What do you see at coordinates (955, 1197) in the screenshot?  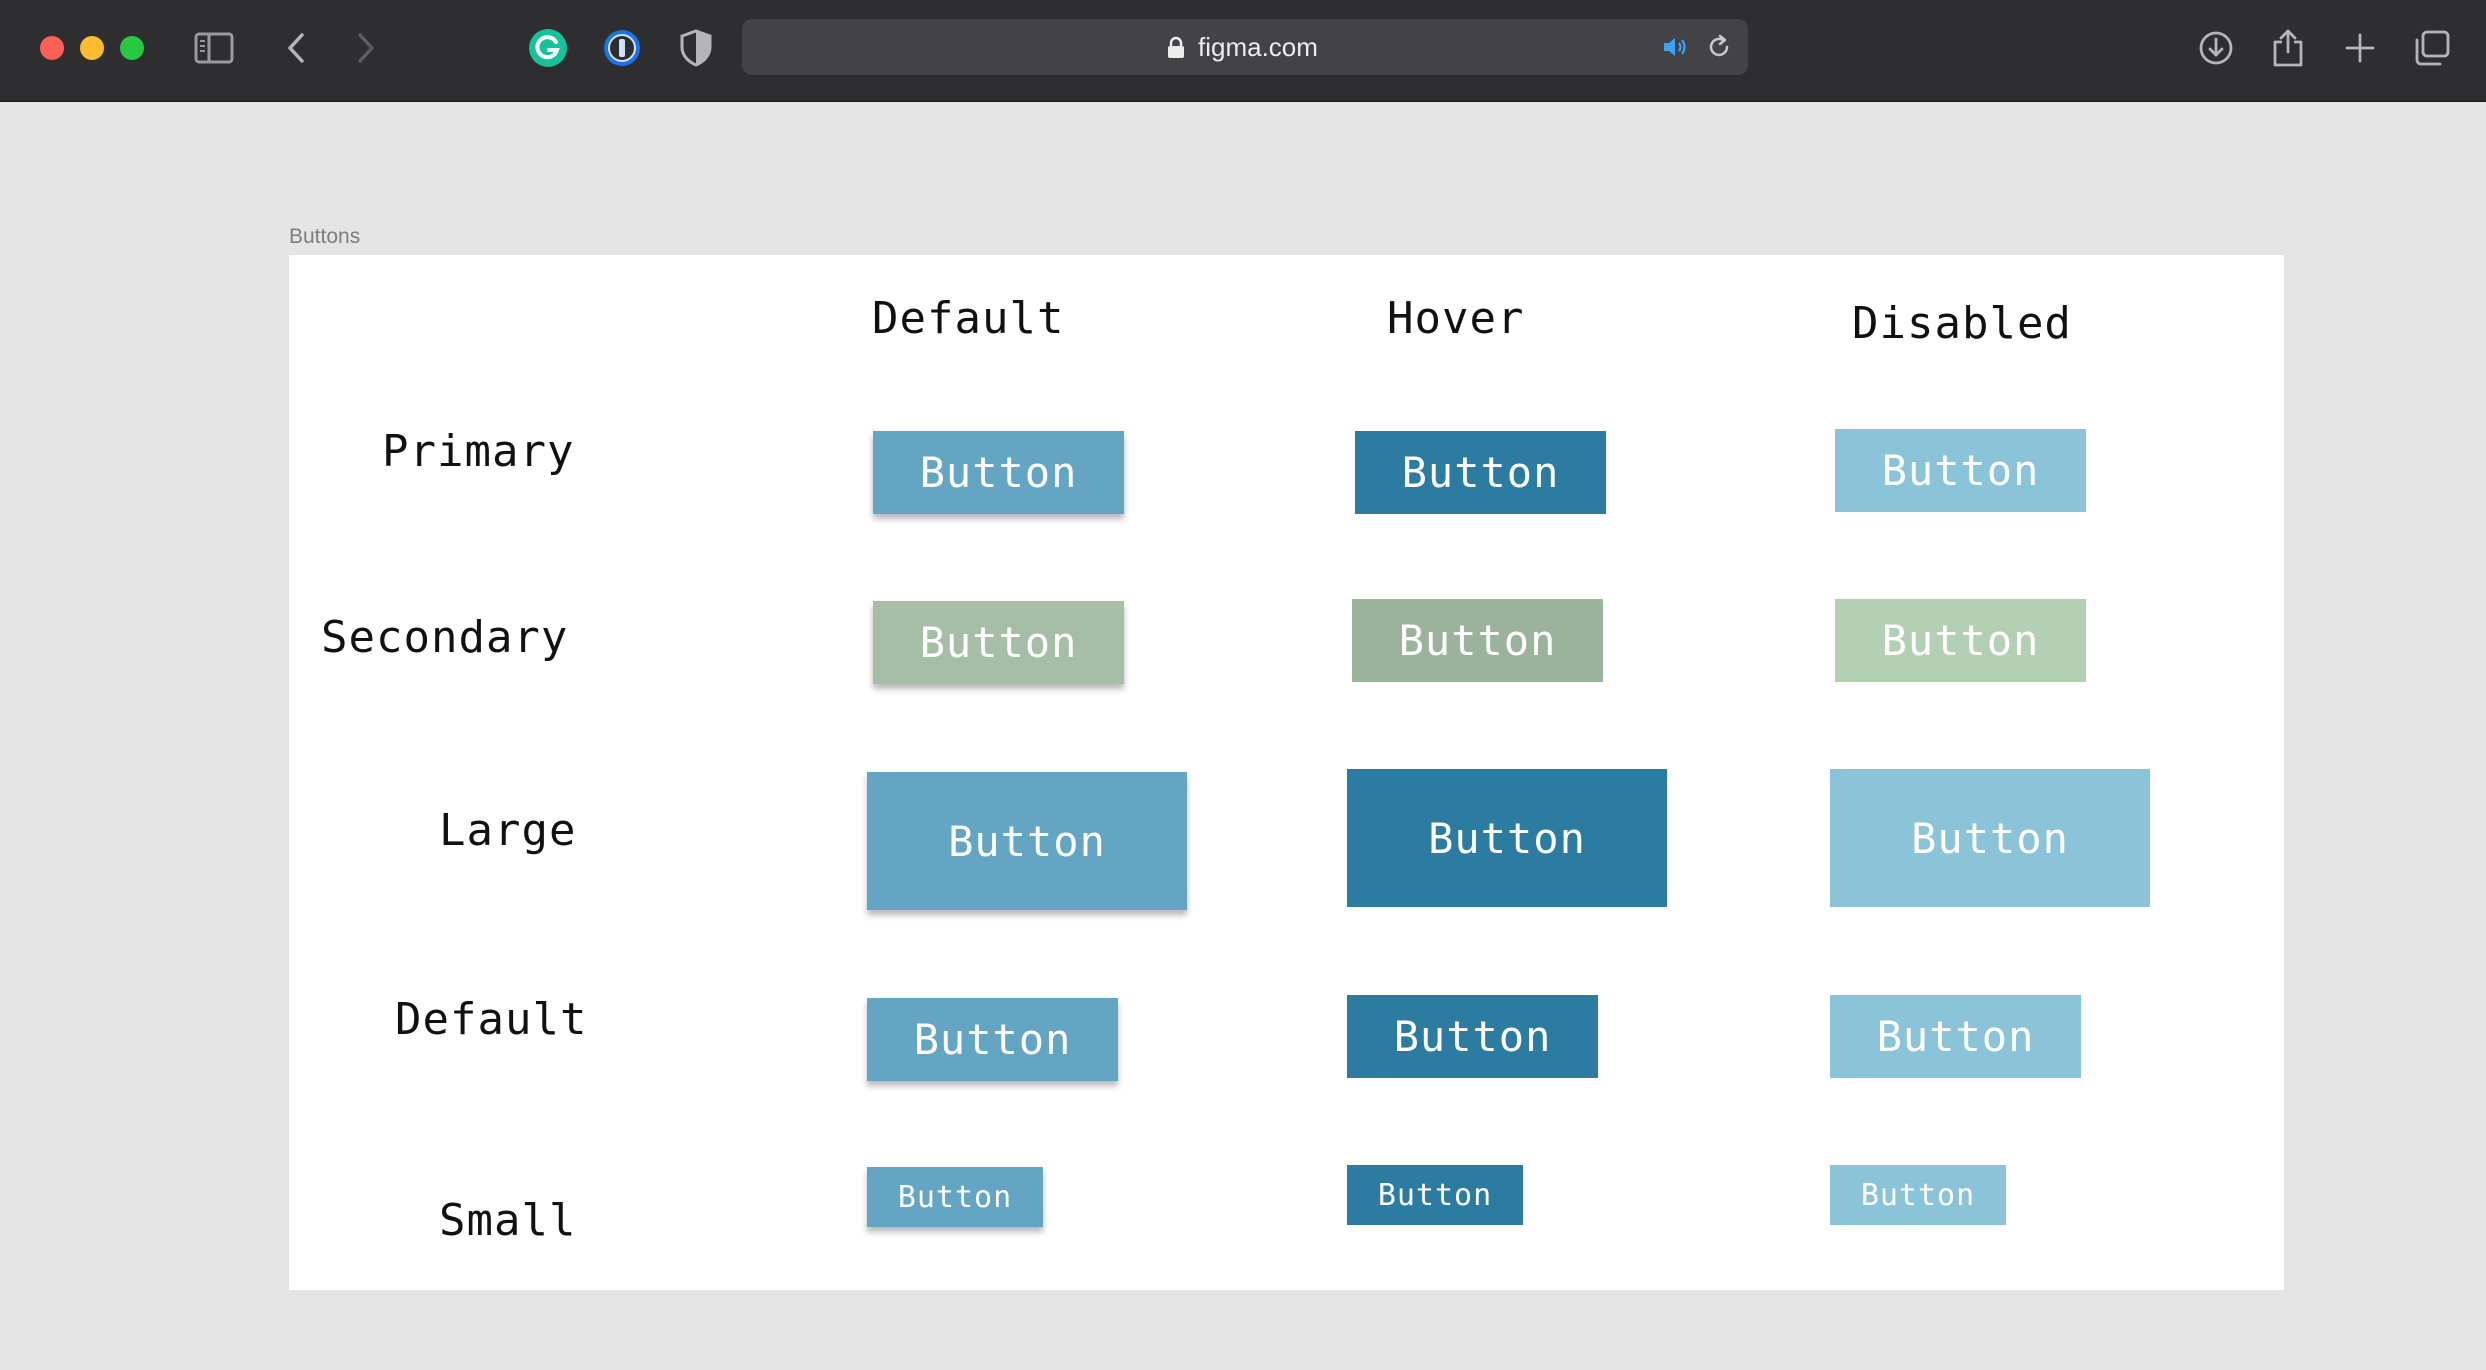 I see `small-default-button: Button` at bounding box center [955, 1197].